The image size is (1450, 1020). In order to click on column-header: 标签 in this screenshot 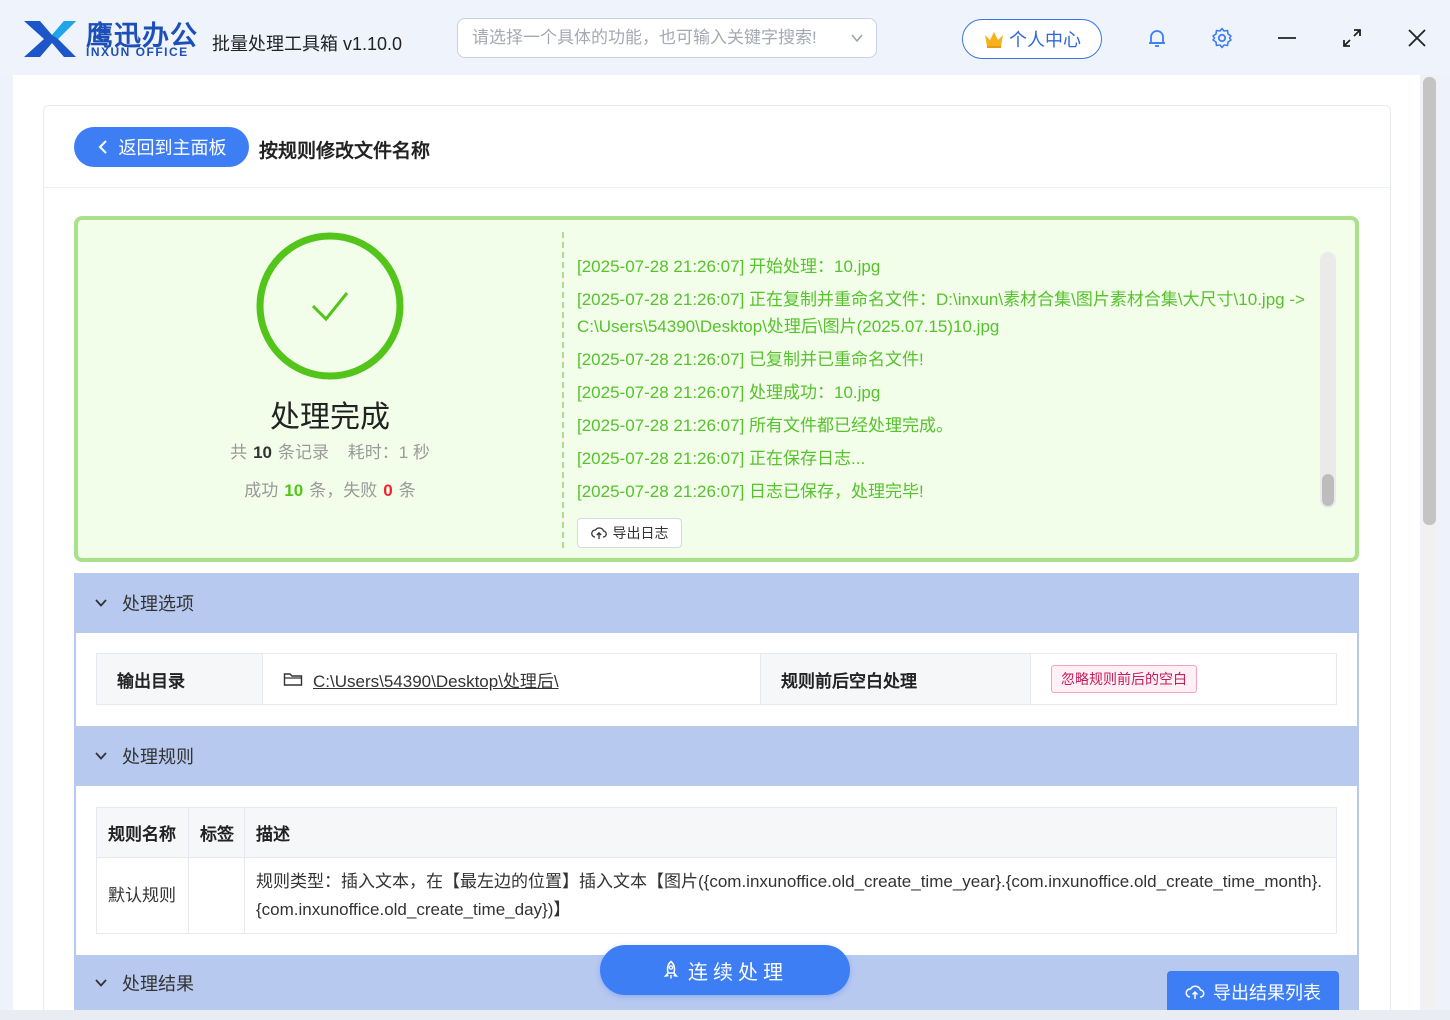, I will do `click(216, 832)`.